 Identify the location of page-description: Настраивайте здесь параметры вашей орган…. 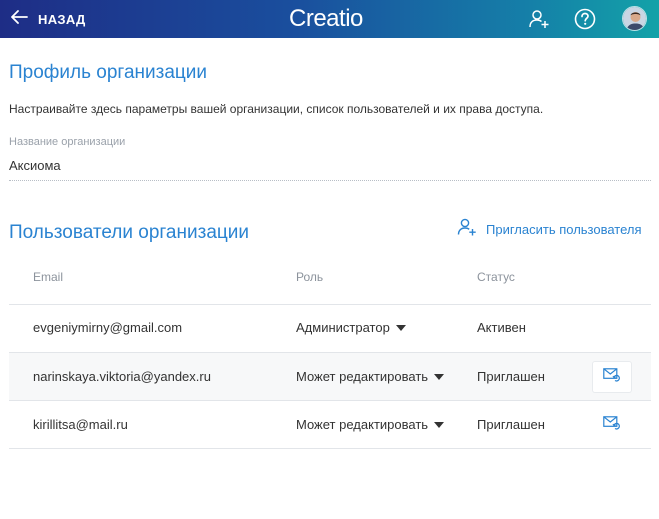
(276, 109).